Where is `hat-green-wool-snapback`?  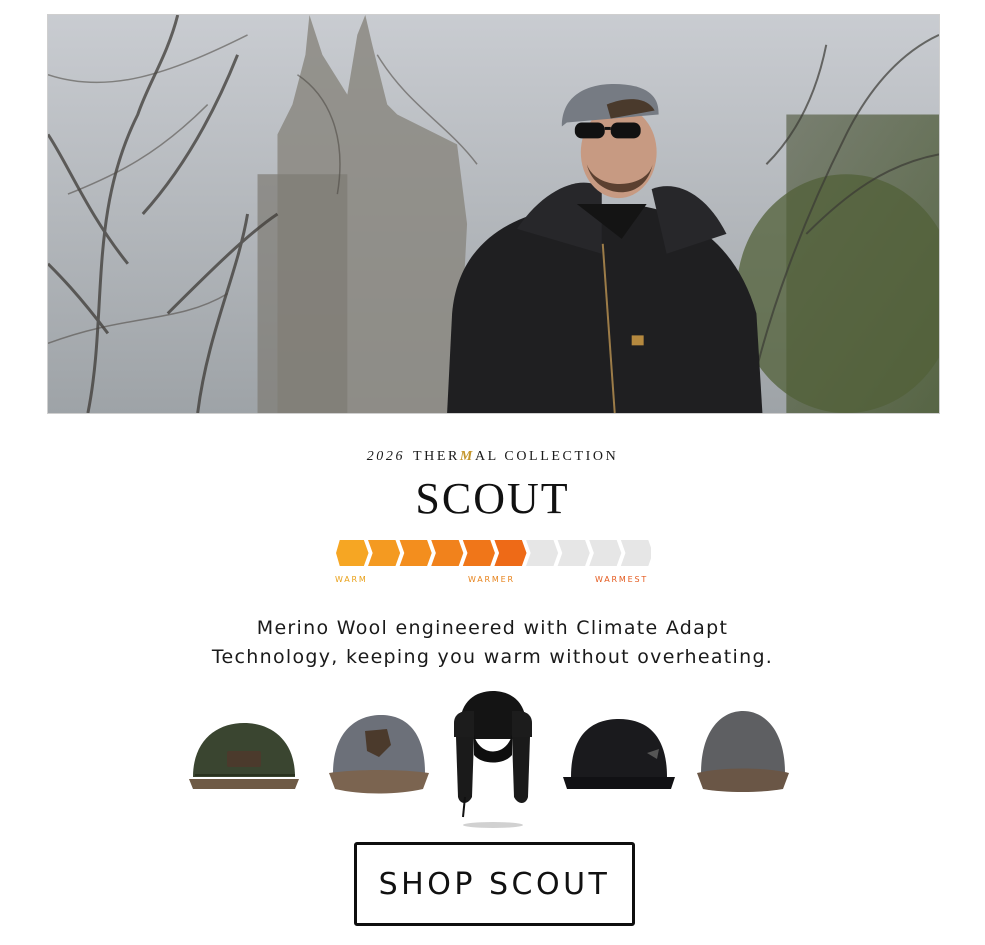
hat-green-wool-snapback is located at coordinates (244, 755).